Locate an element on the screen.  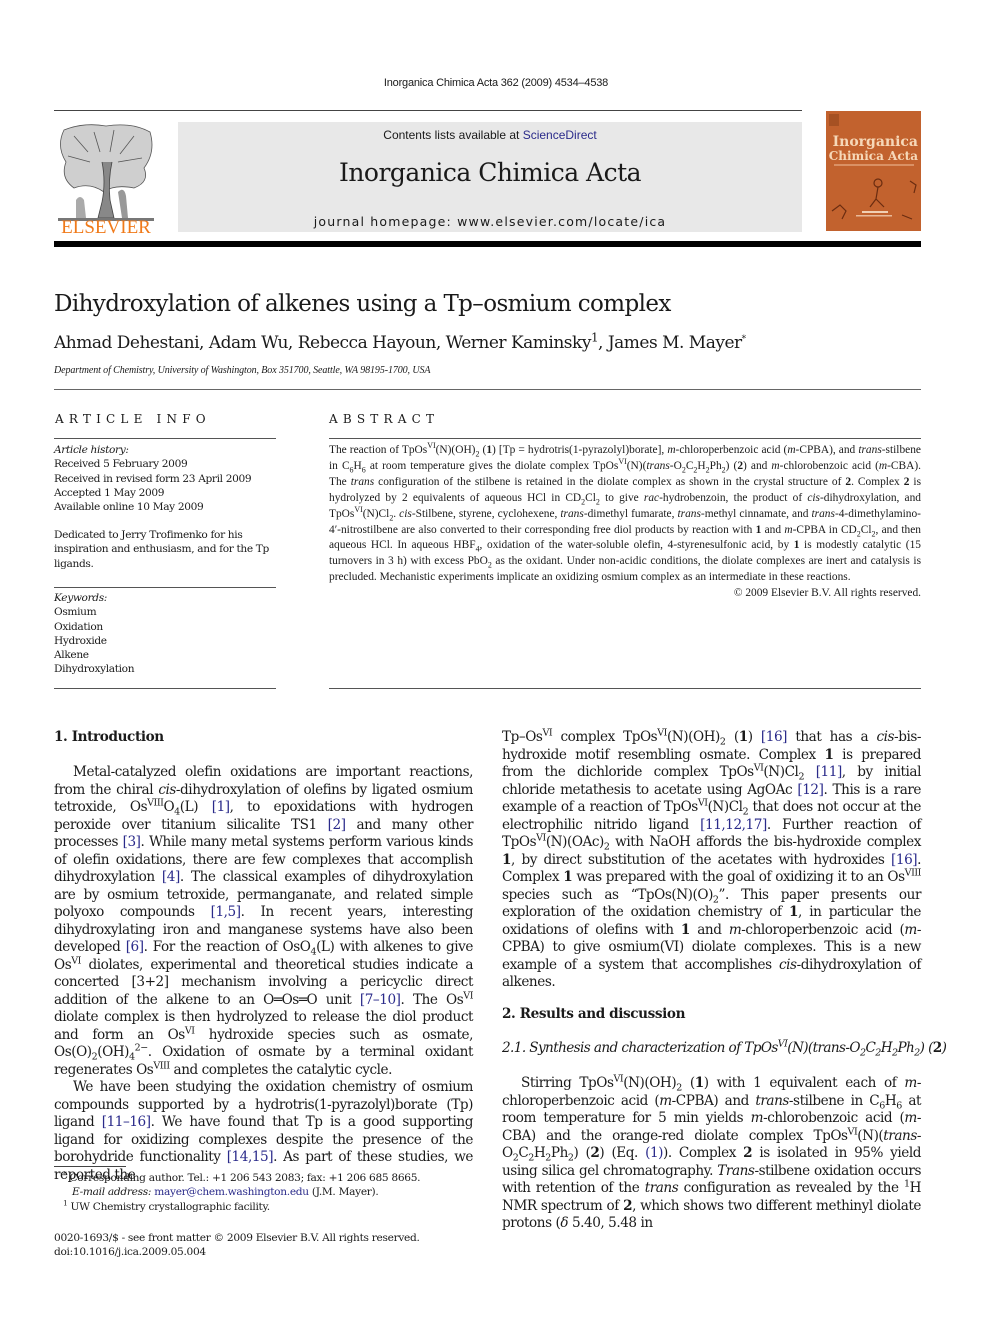
citation-link: [11] is located at coordinates (829, 772).